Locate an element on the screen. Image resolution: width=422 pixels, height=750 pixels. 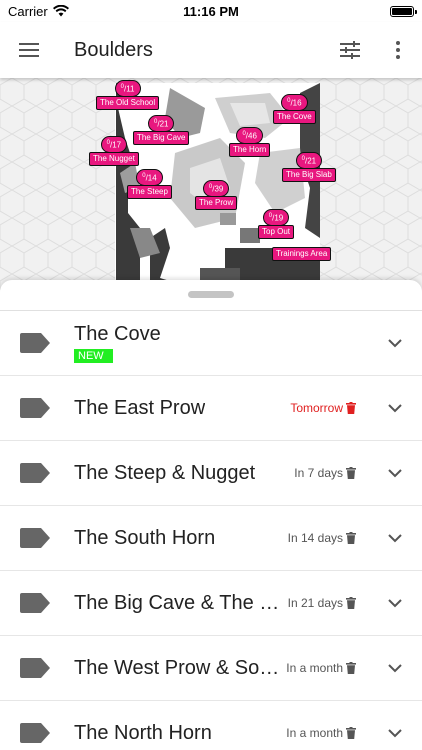
menu-button is located at coordinates (29, 50).